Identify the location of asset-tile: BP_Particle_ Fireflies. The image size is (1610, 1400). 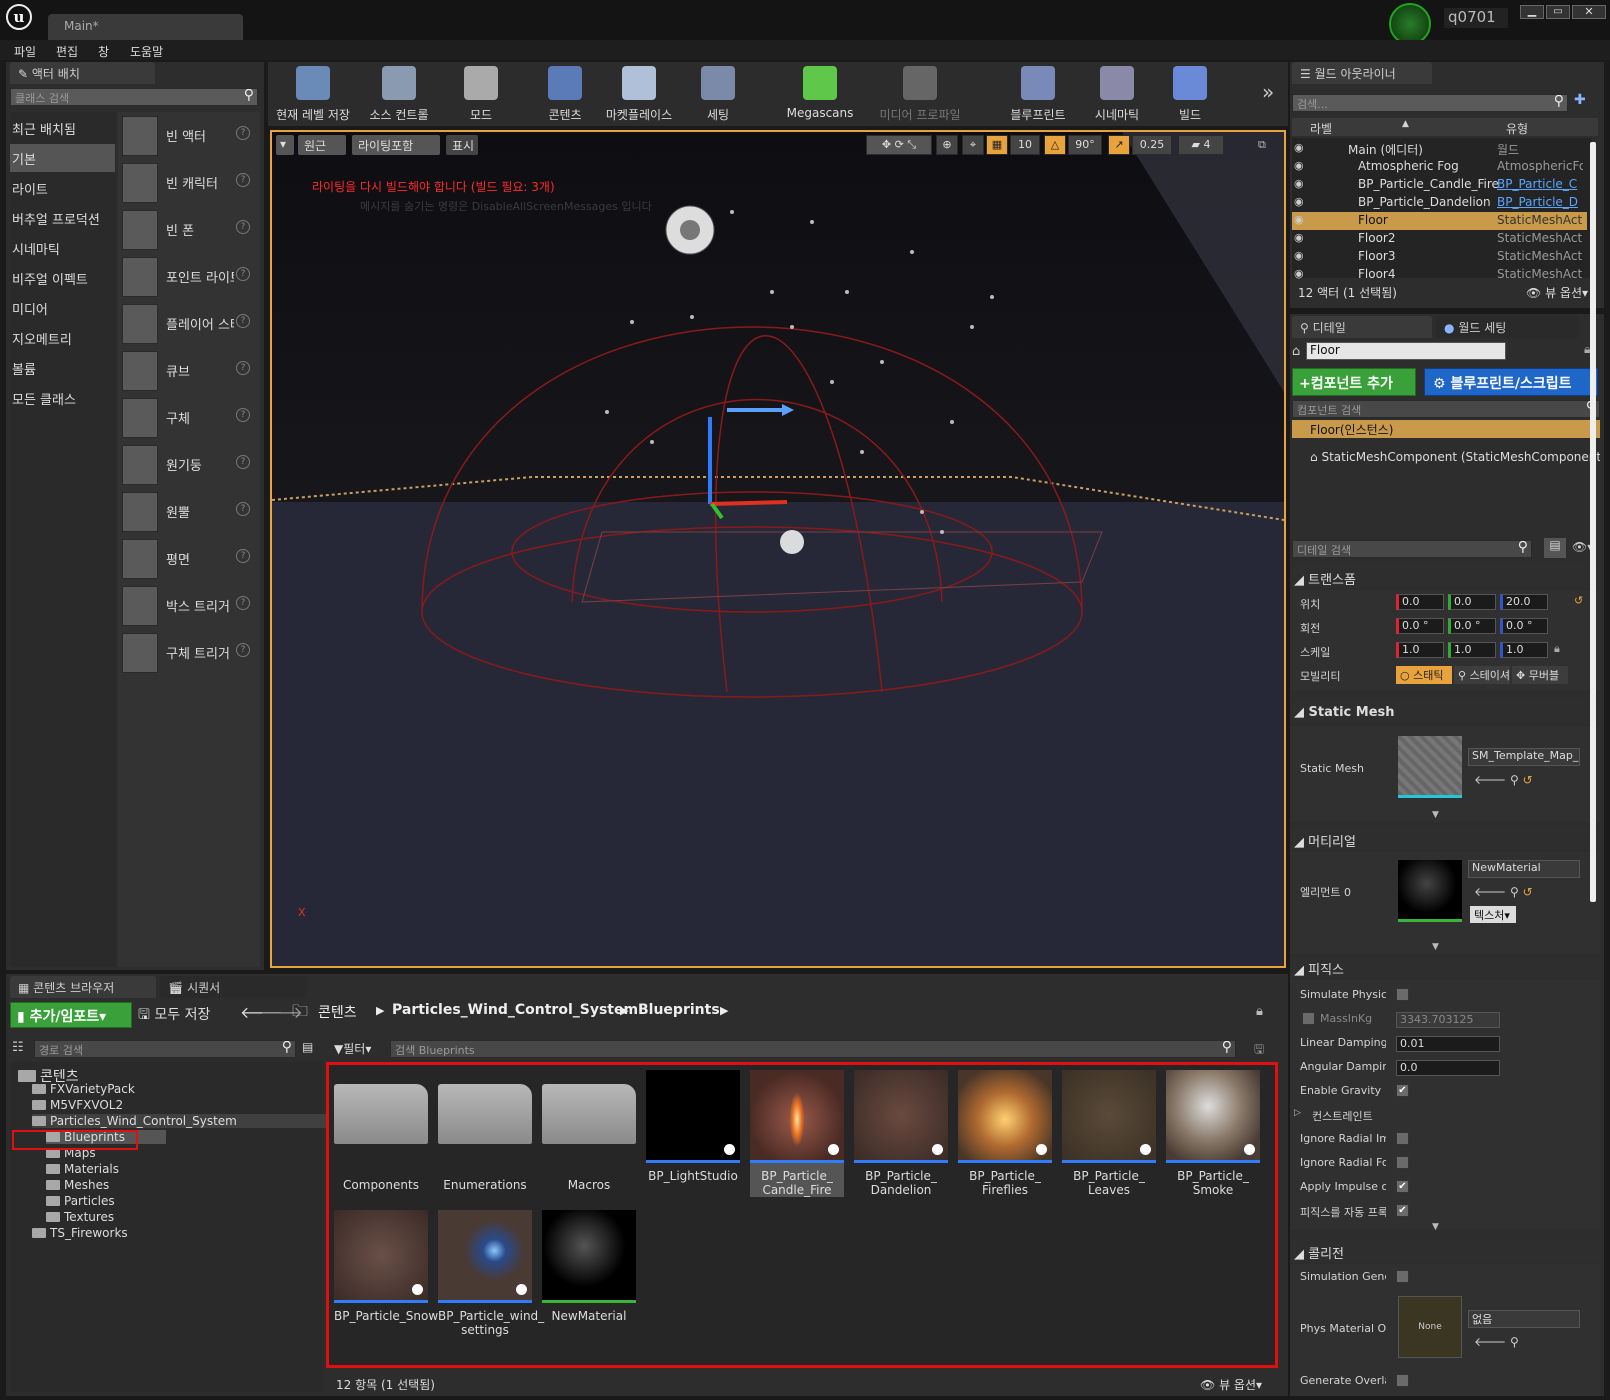
(1005, 1133).